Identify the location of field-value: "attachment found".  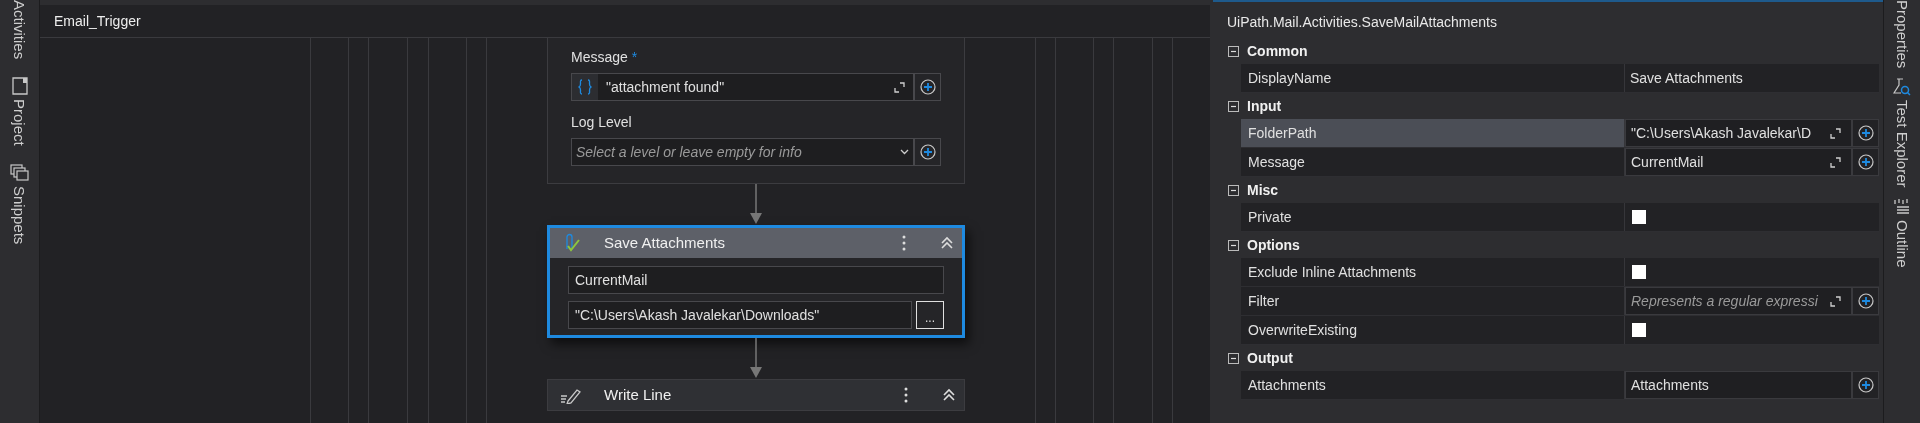
(665, 87).